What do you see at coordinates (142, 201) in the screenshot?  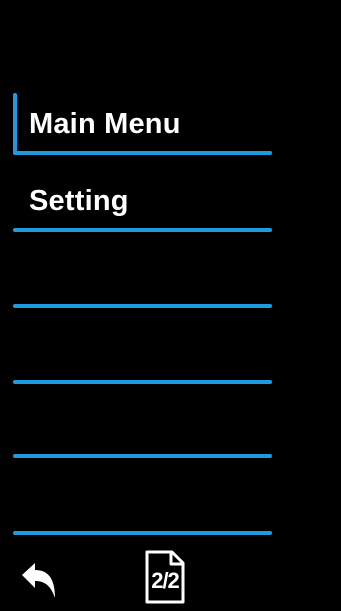 I see `menu-item-setting: Setting` at bounding box center [142, 201].